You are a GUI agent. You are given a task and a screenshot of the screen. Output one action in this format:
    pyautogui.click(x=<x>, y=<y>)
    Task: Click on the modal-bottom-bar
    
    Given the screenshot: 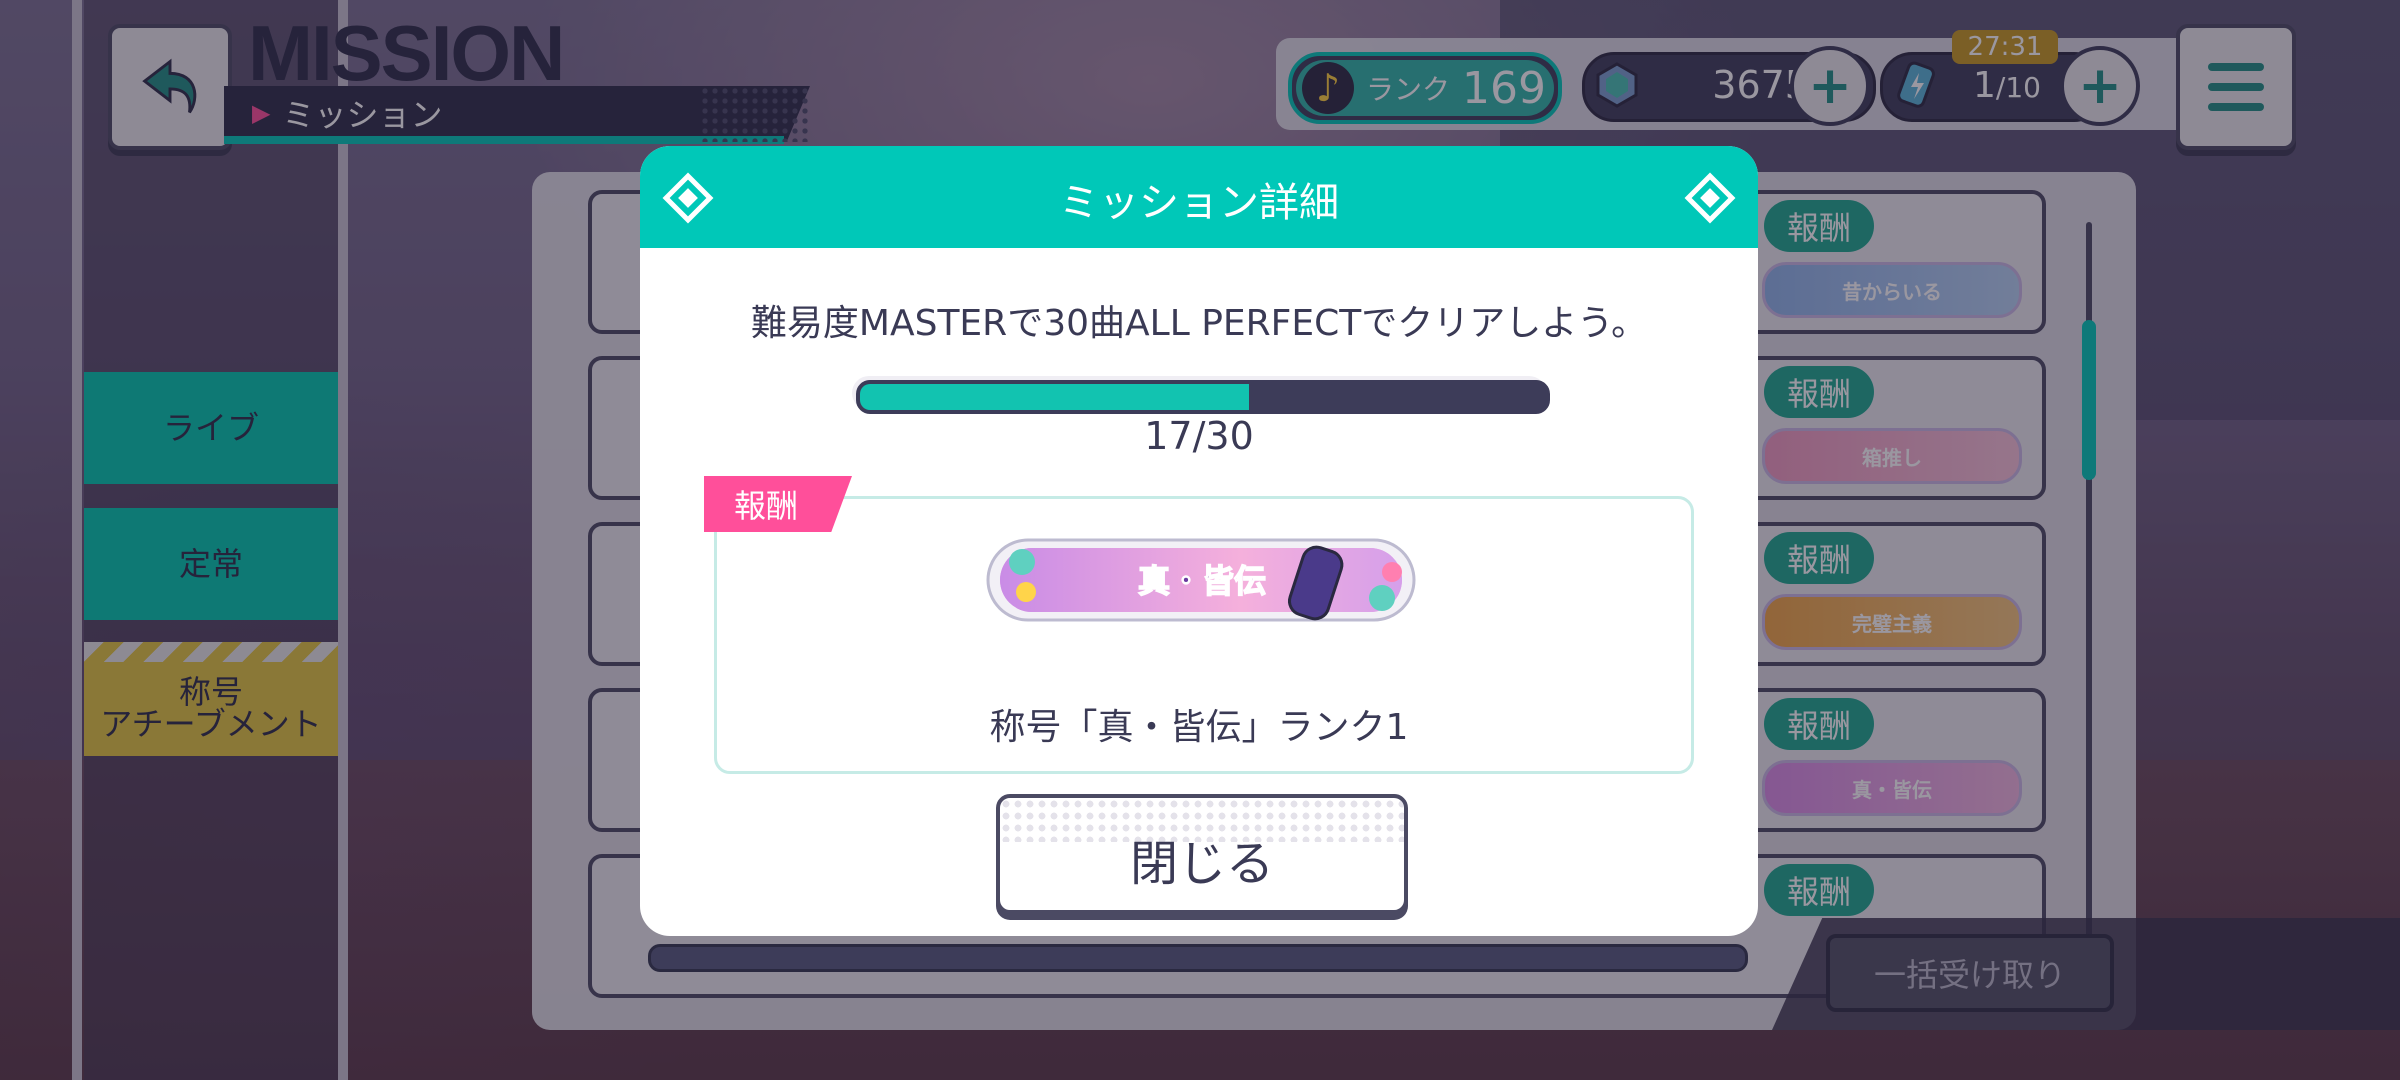 What is the action you would take?
    pyautogui.click(x=1198, y=958)
    